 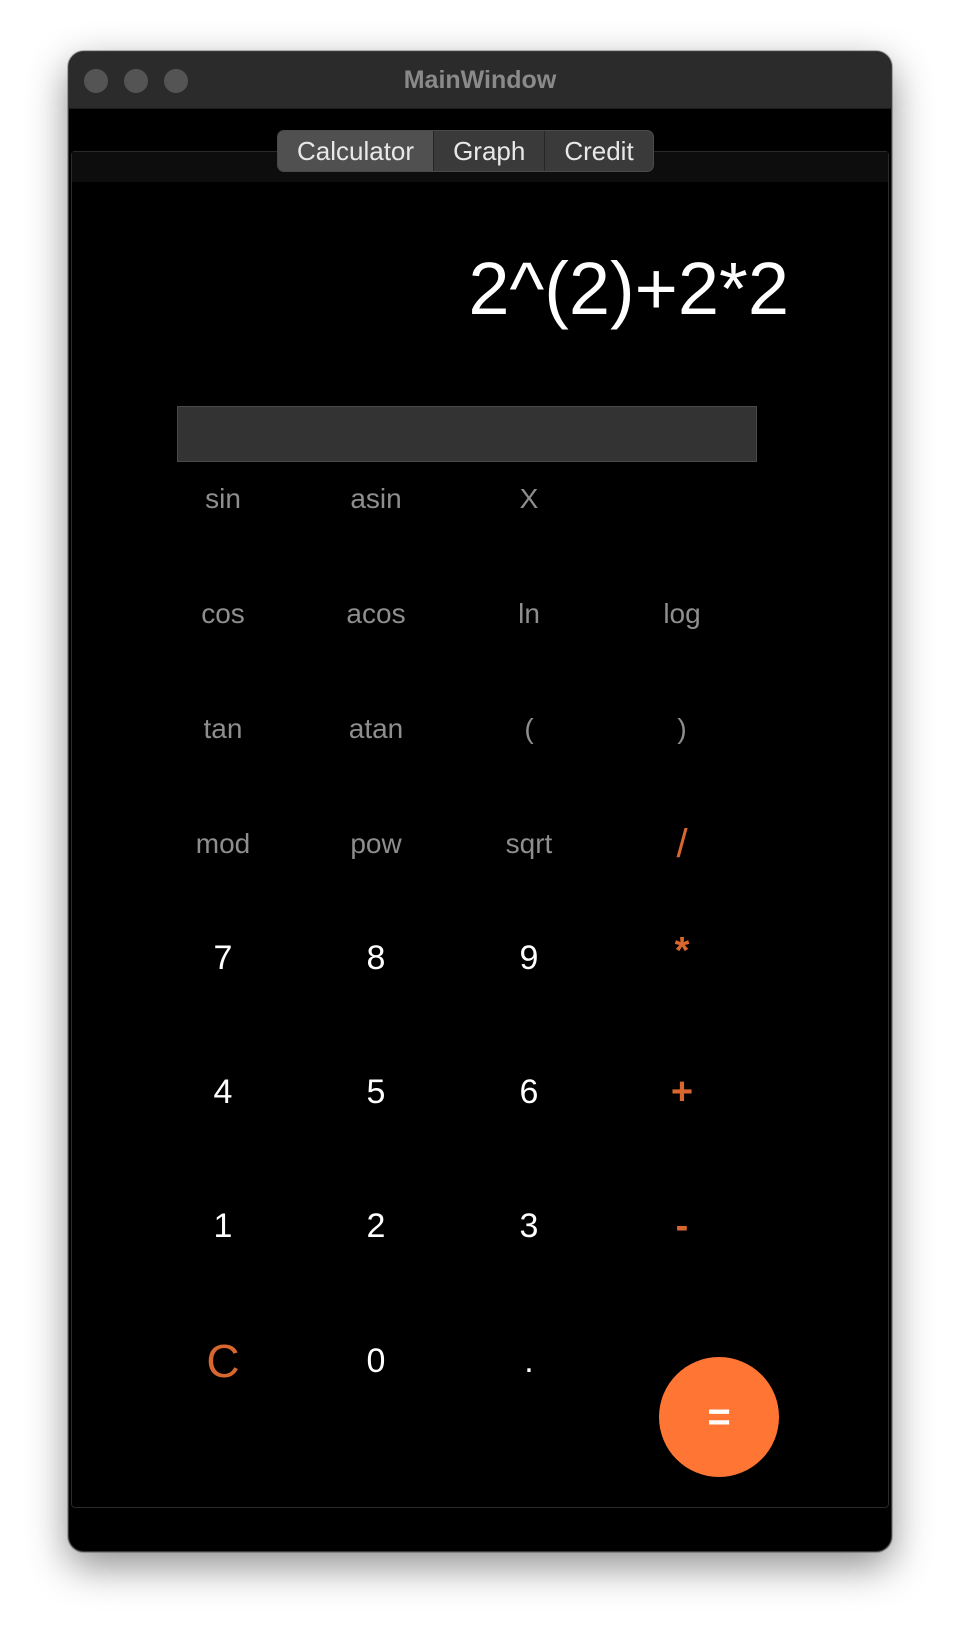 I want to click on equals-button: =, so click(x=719, y=1417).